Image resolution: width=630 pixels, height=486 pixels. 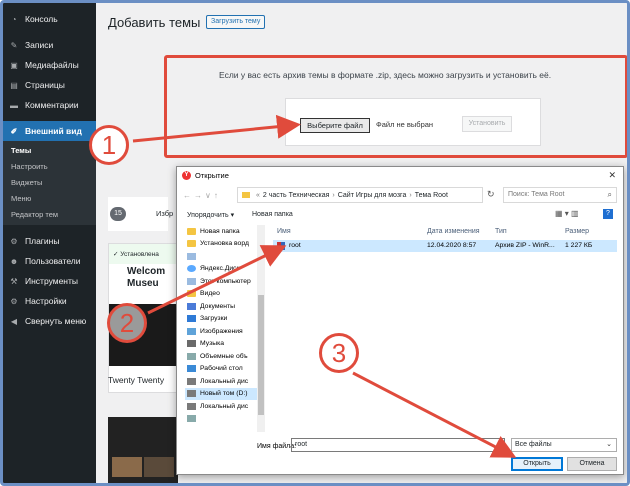 I want to click on nav-item: Объемные объ, so click(x=224, y=356).